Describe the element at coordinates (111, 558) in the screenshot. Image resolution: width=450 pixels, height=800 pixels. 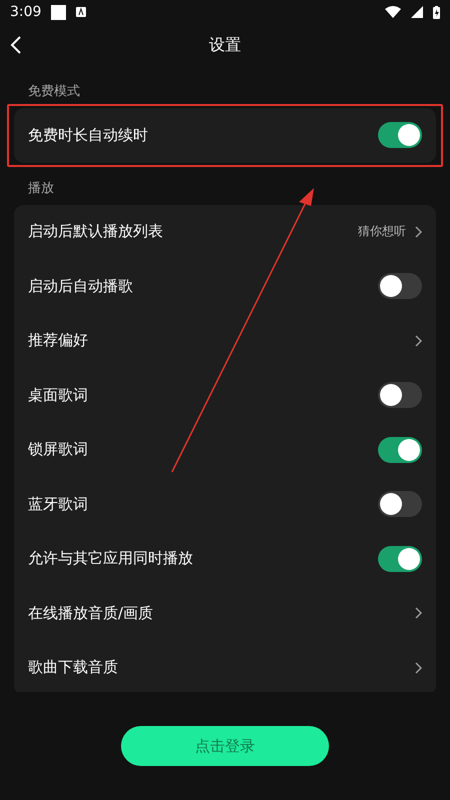
I see `setting-label: 允许与其它应用同时播放` at that location.